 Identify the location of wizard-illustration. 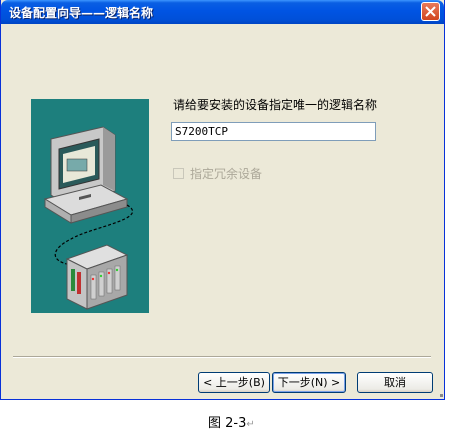
(90, 206).